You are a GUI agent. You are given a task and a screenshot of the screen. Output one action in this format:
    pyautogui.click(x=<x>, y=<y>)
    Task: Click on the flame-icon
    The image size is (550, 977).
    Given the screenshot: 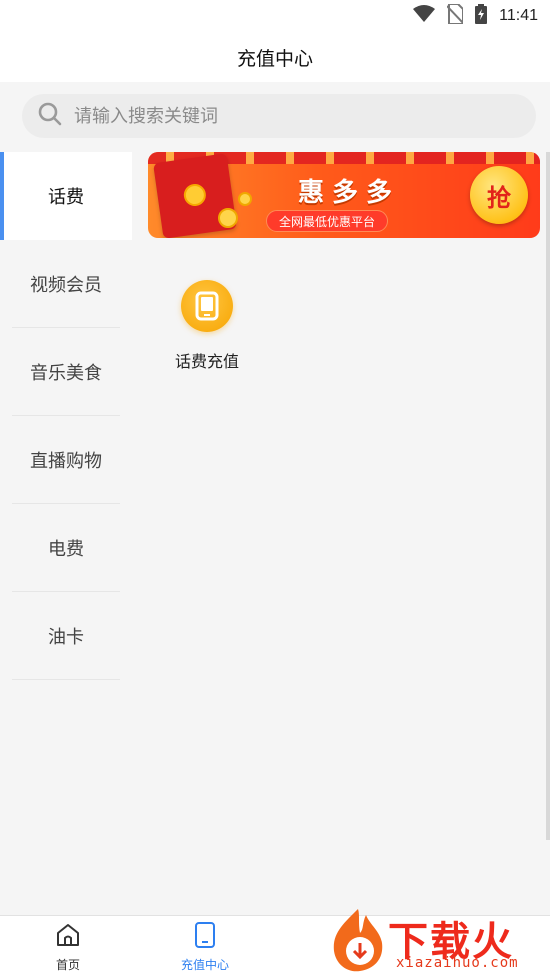 What is the action you would take?
    pyautogui.click(x=358, y=940)
    